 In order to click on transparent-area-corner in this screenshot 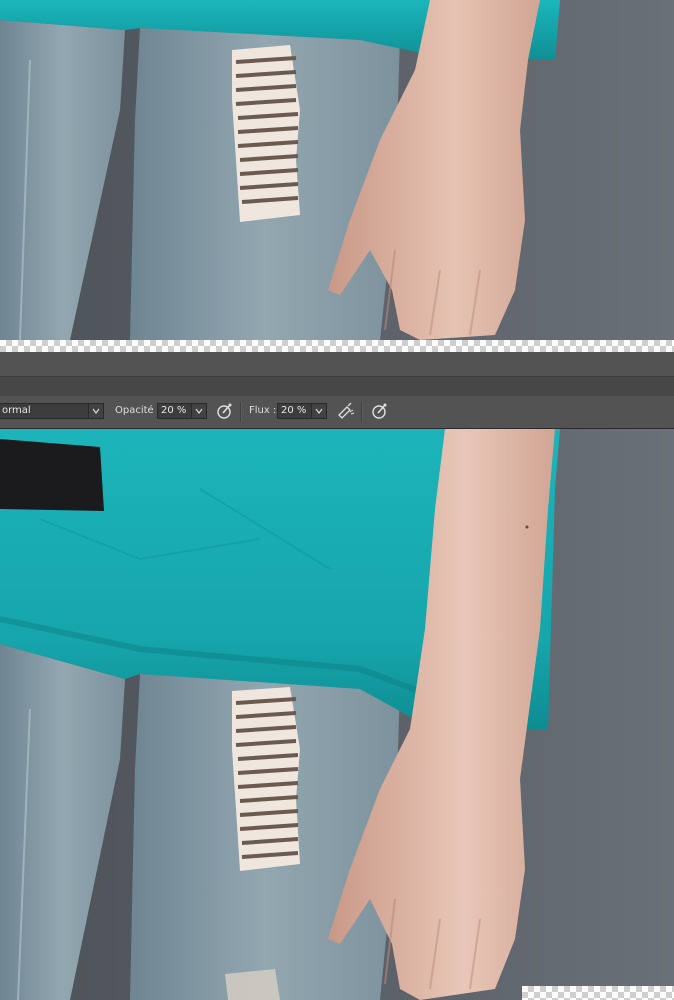, I will do `click(598, 993)`.